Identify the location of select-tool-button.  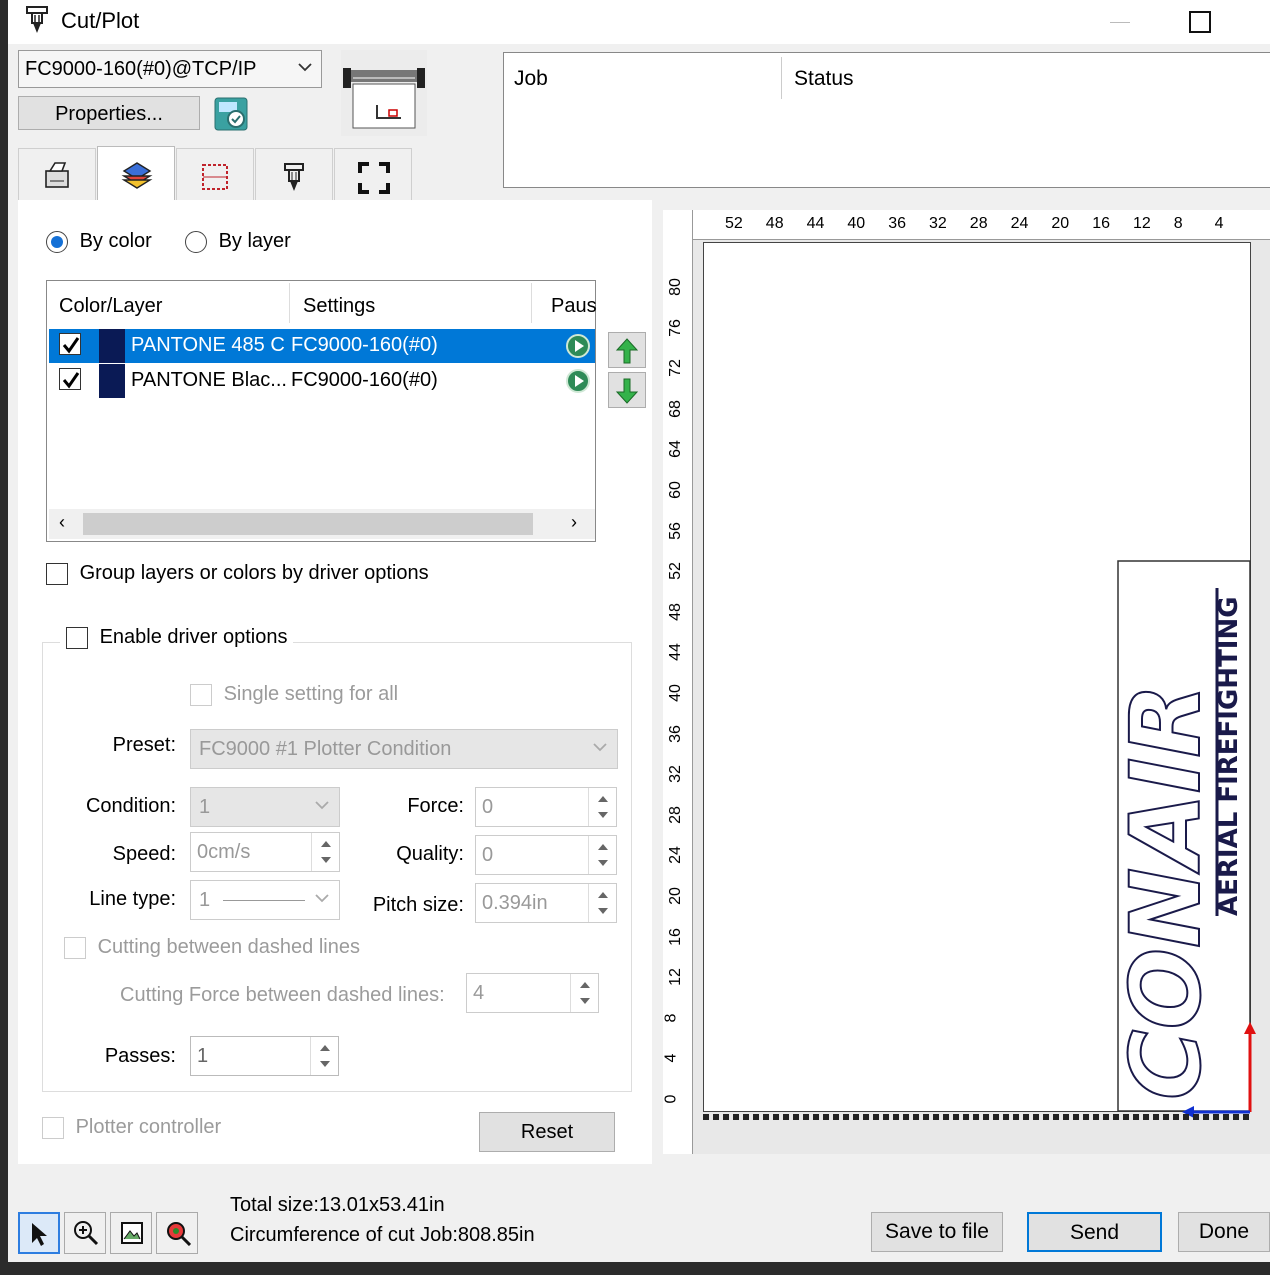
(39, 1233).